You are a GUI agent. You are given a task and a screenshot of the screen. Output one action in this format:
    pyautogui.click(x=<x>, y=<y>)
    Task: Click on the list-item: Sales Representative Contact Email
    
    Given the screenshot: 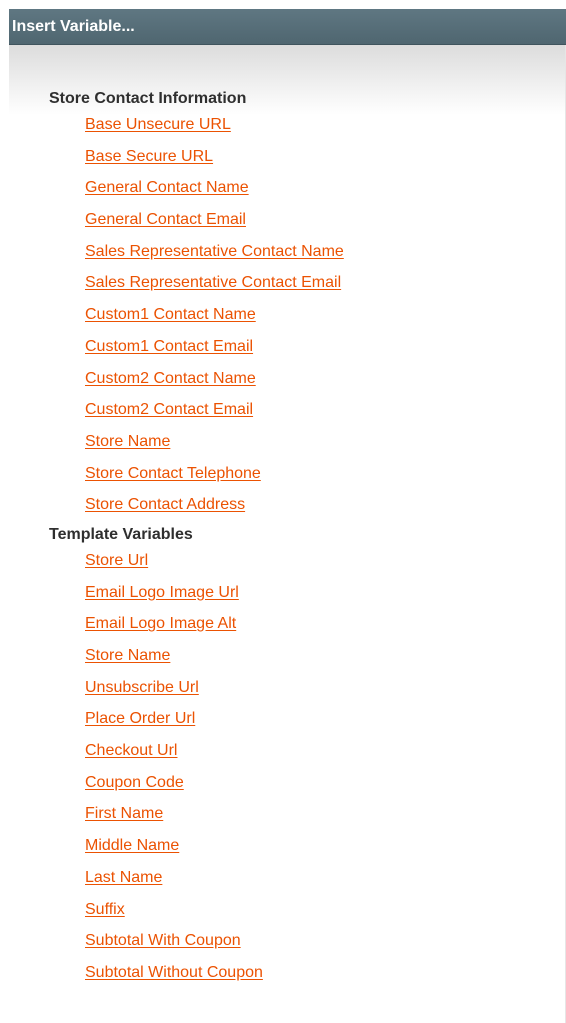 What is the action you would take?
    pyautogui.click(x=325, y=286)
    